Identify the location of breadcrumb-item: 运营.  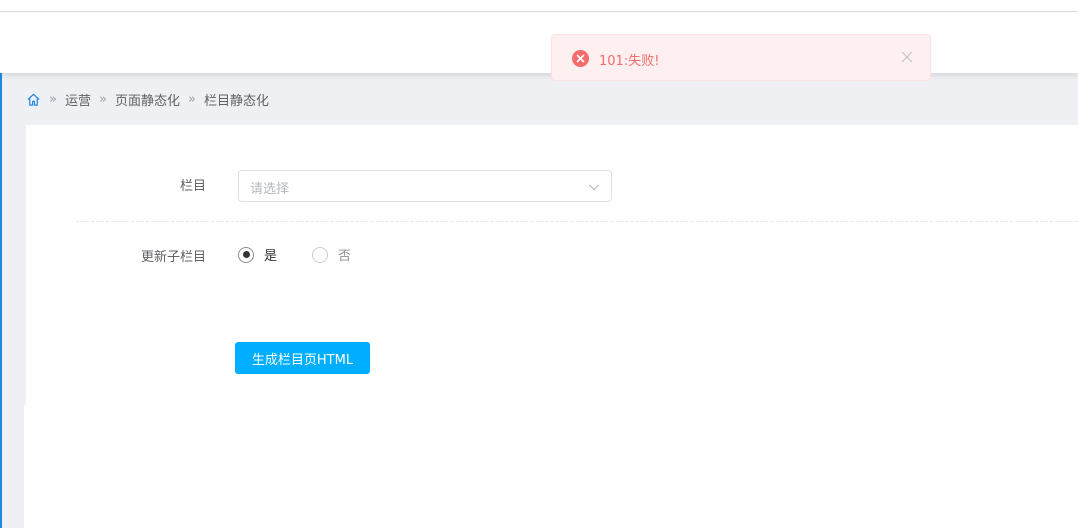
(78, 99).